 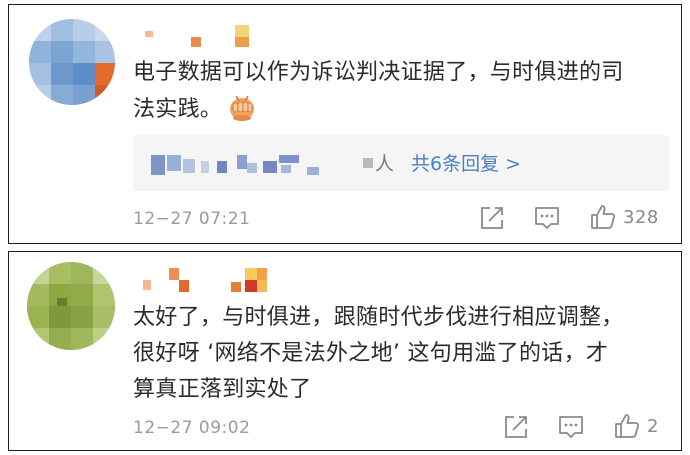 I want to click on like-count: 328, so click(x=641, y=217).